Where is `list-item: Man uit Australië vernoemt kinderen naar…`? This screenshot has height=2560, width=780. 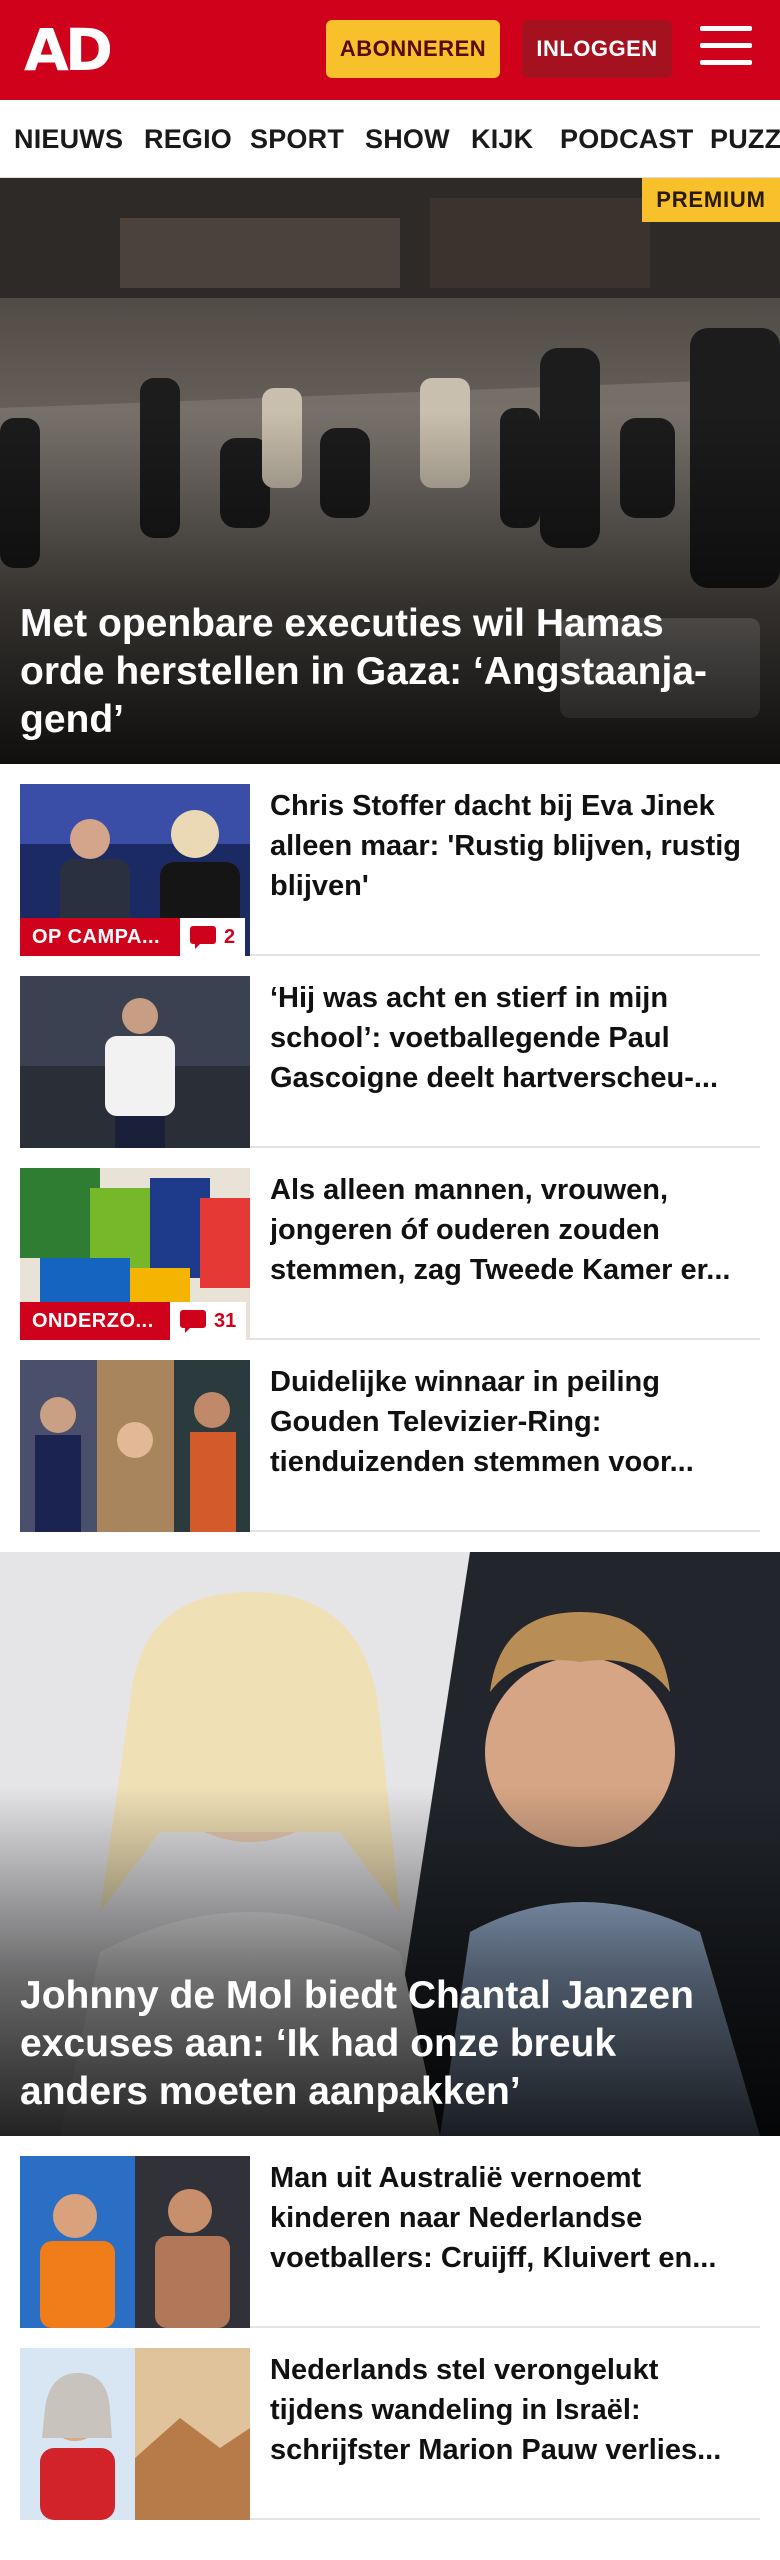
list-item: Man uit Australië vernoemt kinderen naar… is located at coordinates (390, 2232).